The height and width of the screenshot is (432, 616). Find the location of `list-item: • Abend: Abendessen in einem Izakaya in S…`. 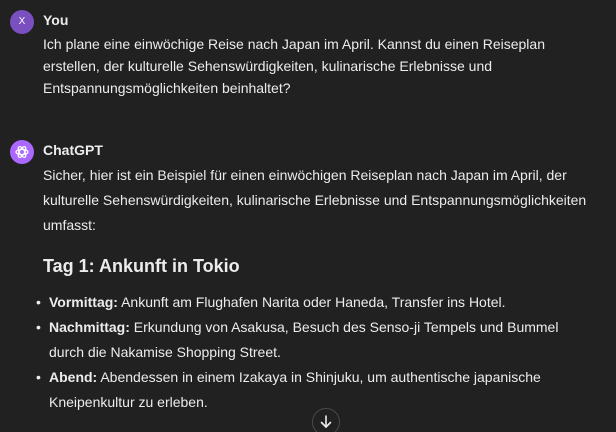

list-item: • Abend: Abendessen in einem Izakaya in S… is located at coordinates (312, 390).